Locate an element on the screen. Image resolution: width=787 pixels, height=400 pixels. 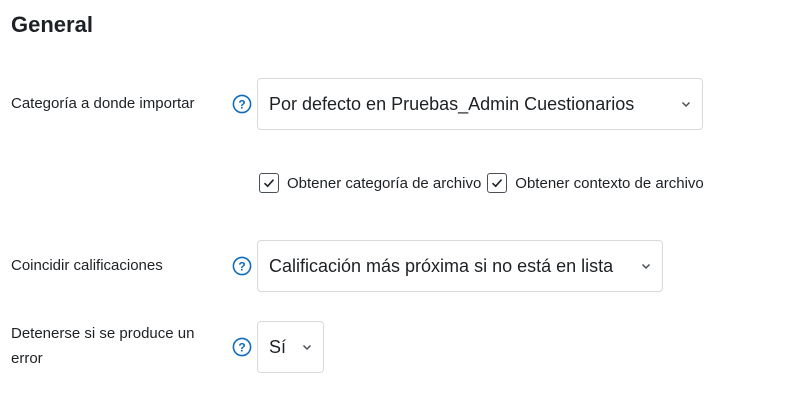
category-label: Categoría a donde importar is located at coordinates (103, 103).